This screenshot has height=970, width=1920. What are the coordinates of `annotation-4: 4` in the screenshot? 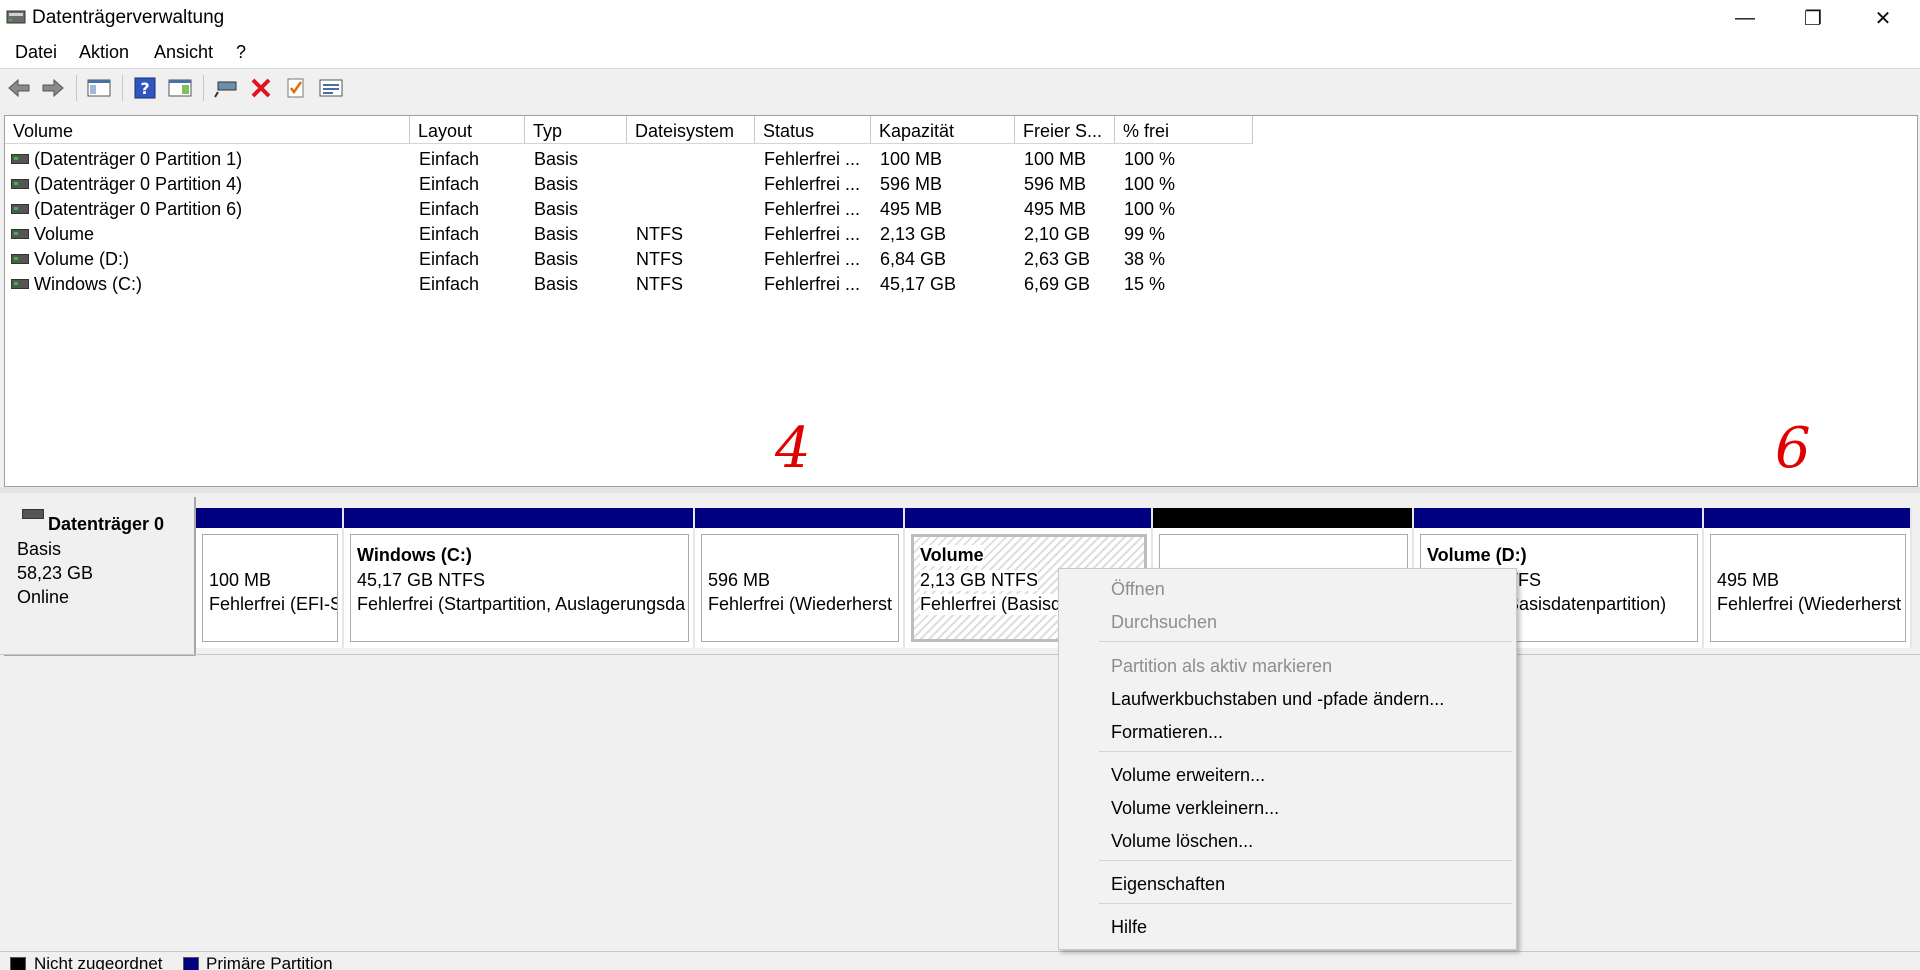 It's located at (793, 448).